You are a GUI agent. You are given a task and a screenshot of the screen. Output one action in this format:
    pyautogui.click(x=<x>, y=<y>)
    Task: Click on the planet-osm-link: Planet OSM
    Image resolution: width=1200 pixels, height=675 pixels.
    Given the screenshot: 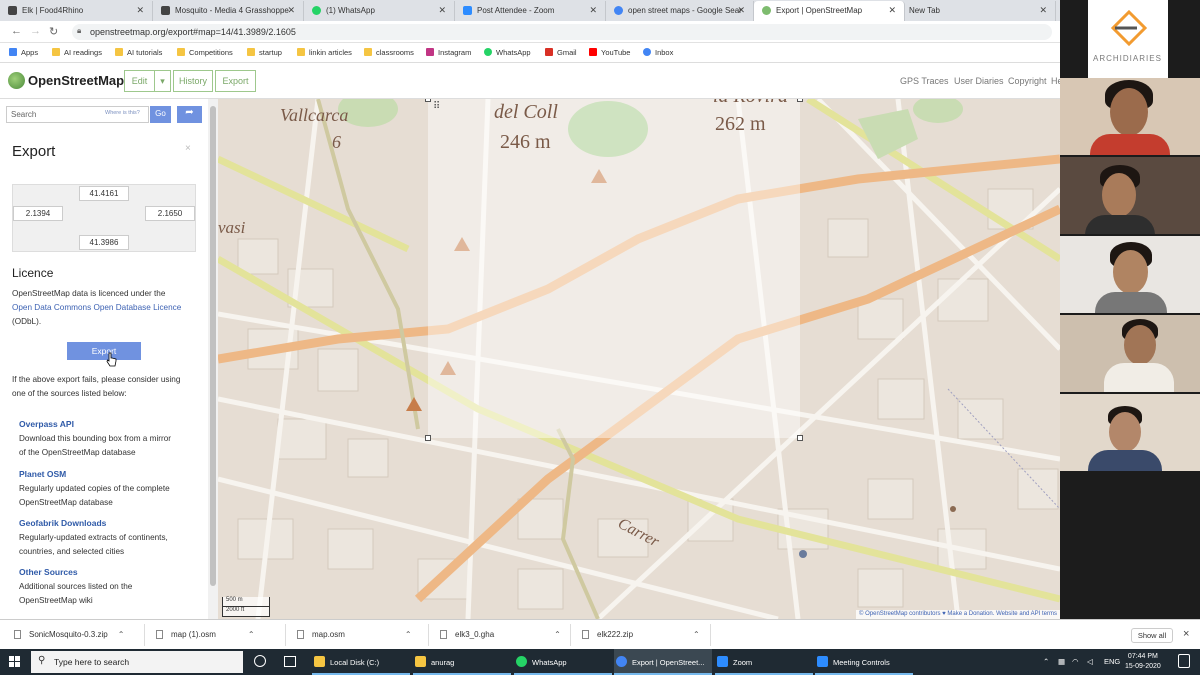 What is the action you would take?
    pyautogui.click(x=42, y=474)
    